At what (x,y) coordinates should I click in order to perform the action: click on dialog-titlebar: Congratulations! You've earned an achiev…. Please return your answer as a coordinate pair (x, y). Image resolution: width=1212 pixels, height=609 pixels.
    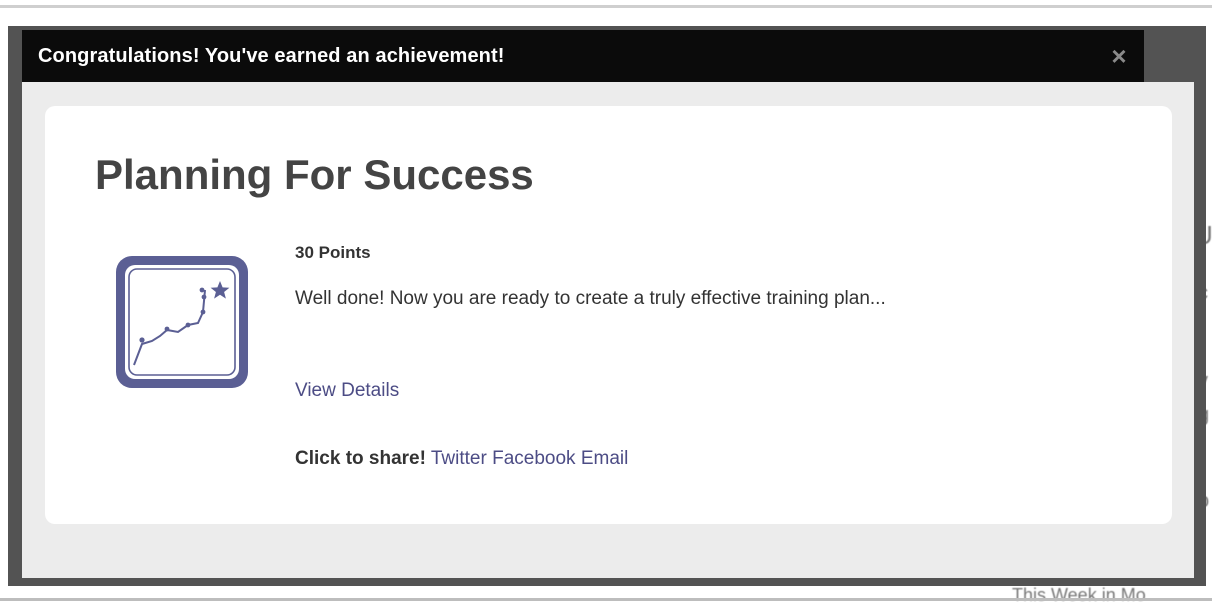
    Looking at the image, I should click on (583, 56).